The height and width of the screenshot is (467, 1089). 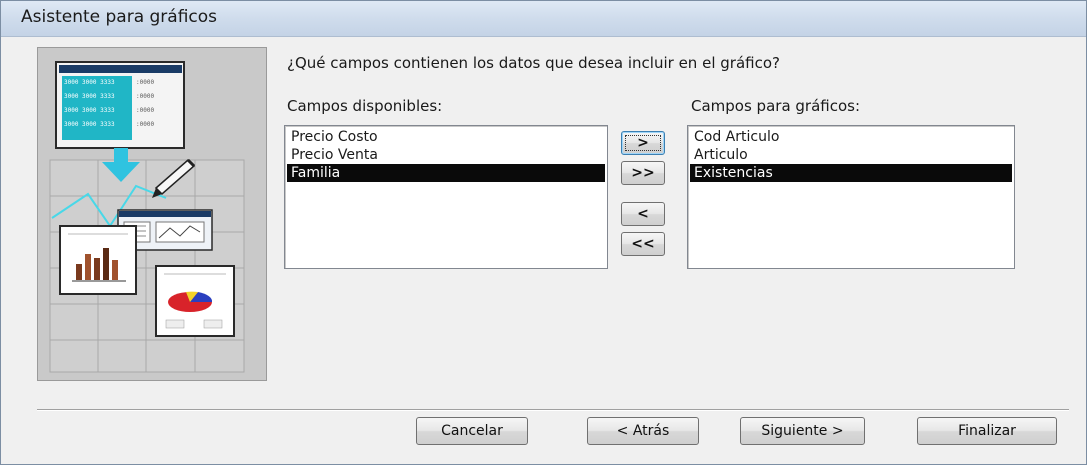 What do you see at coordinates (851, 155) in the screenshot?
I see `list-item: Articulo` at bounding box center [851, 155].